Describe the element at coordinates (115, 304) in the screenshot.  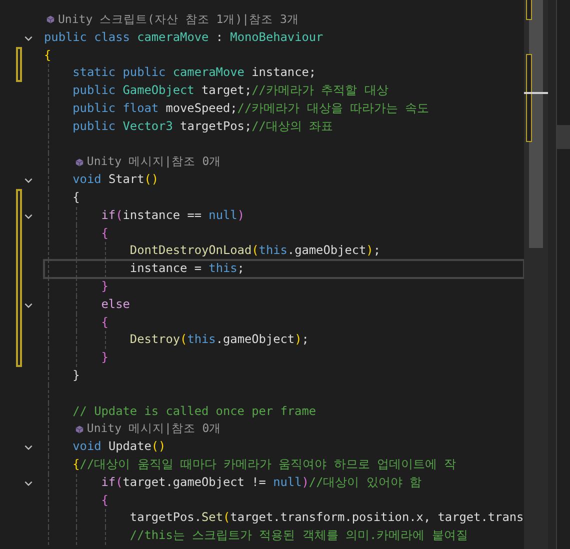
I see `code-line: else` at that location.